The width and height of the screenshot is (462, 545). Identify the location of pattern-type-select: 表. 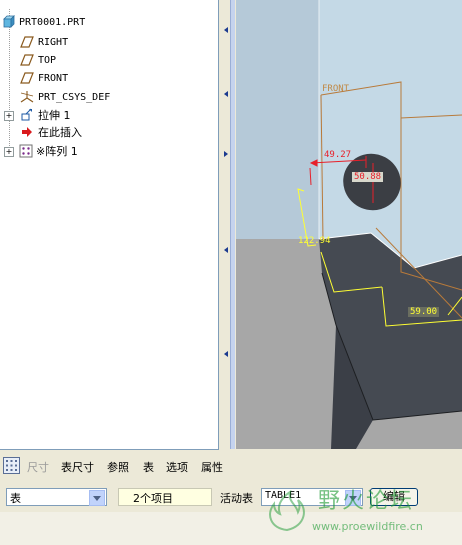
(56, 497).